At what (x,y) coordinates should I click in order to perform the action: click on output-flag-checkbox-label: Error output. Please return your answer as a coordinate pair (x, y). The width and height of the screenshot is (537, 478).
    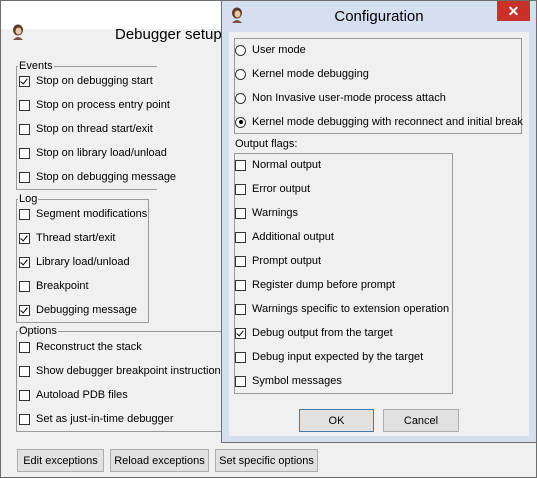
    Looking at the image, I should click on (281, 189).